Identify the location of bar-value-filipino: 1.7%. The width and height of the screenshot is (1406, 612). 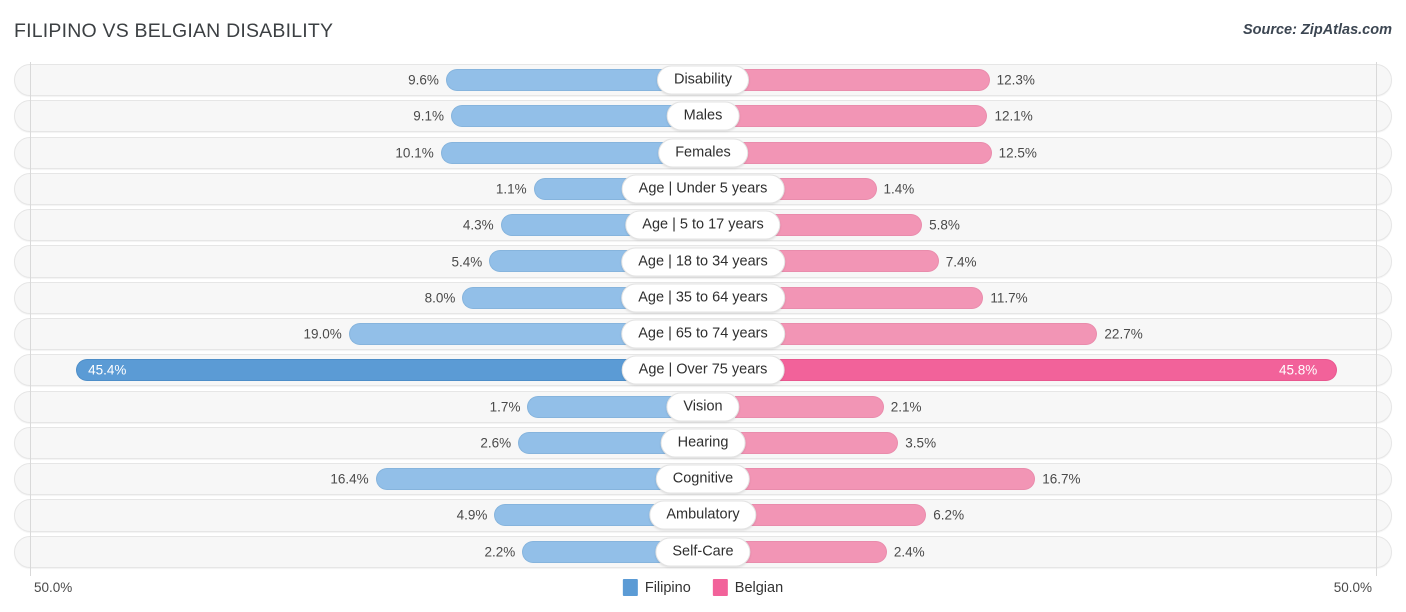
(505, 407).